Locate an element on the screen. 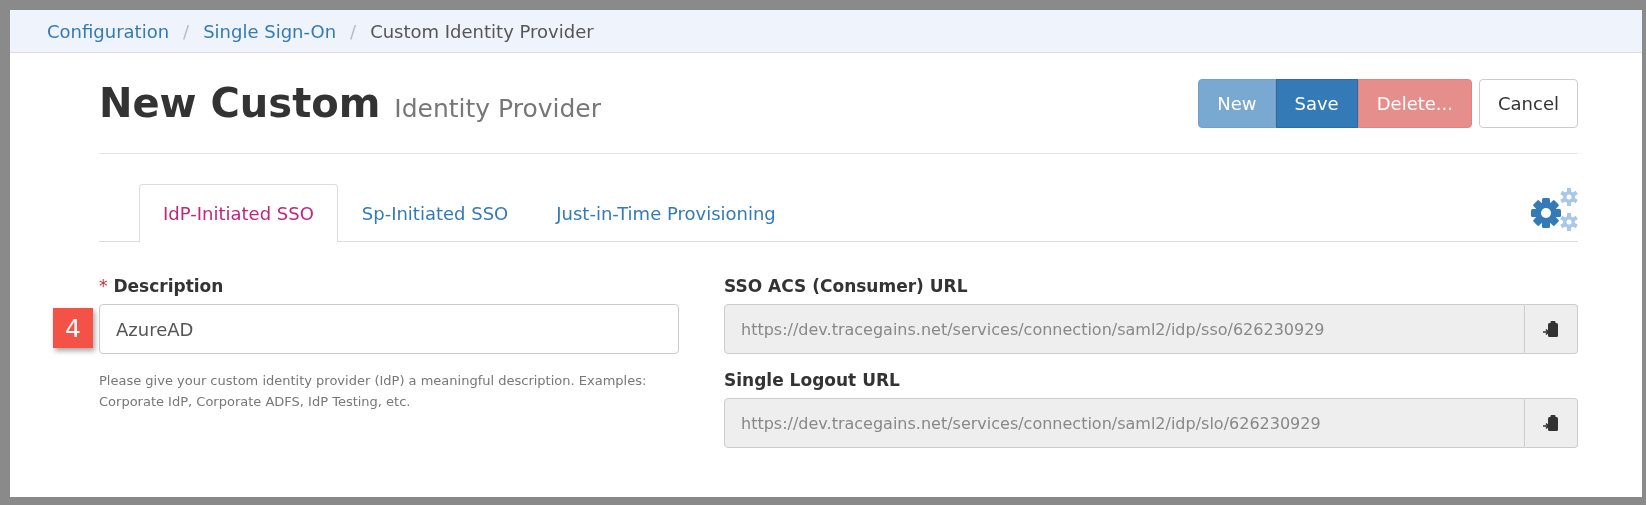 The image size is (1646, 505). page-title: New Custom is located at coordinates (240, 103).